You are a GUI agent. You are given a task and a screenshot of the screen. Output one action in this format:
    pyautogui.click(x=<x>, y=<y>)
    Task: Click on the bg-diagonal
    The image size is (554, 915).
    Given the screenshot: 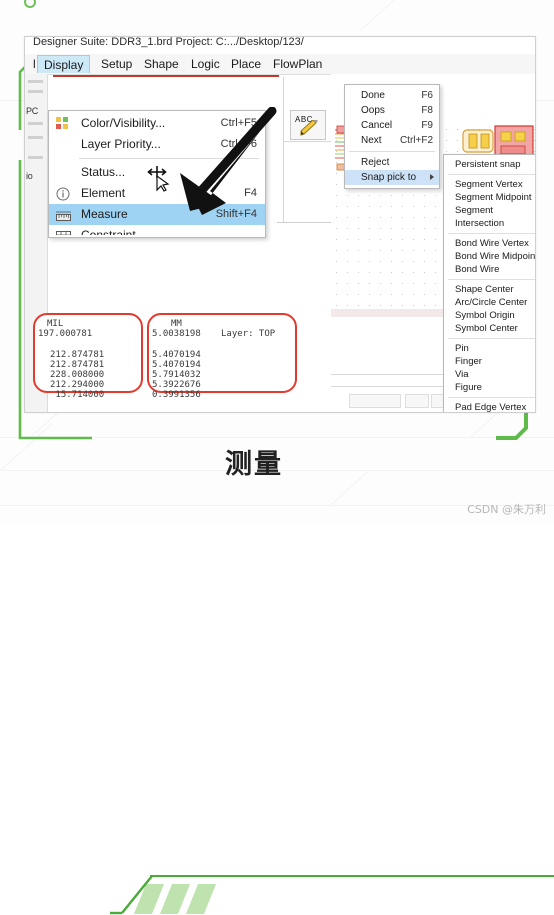 What is the action you would take?
    pyautogui.click(x=383, y=15)
    